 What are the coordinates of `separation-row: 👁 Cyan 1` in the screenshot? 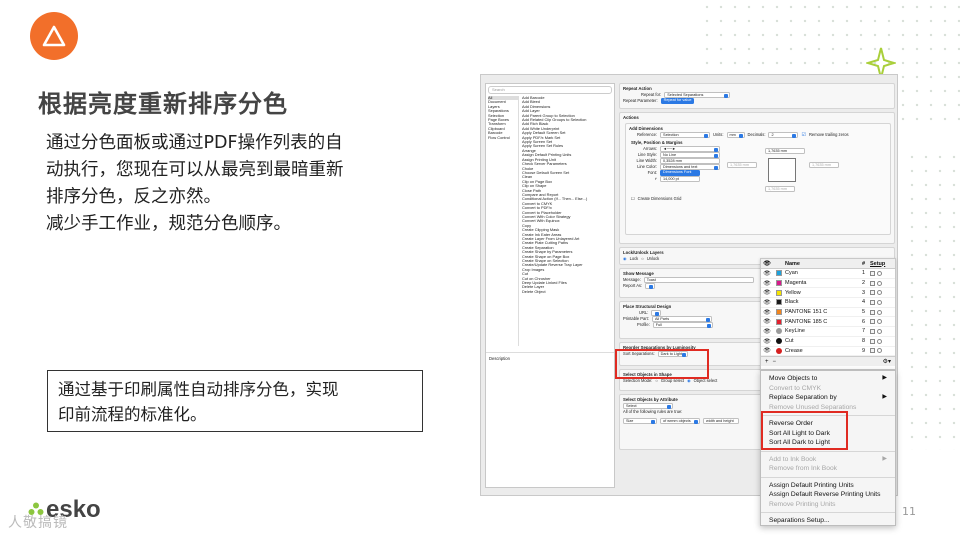 It's located at (828, 274).